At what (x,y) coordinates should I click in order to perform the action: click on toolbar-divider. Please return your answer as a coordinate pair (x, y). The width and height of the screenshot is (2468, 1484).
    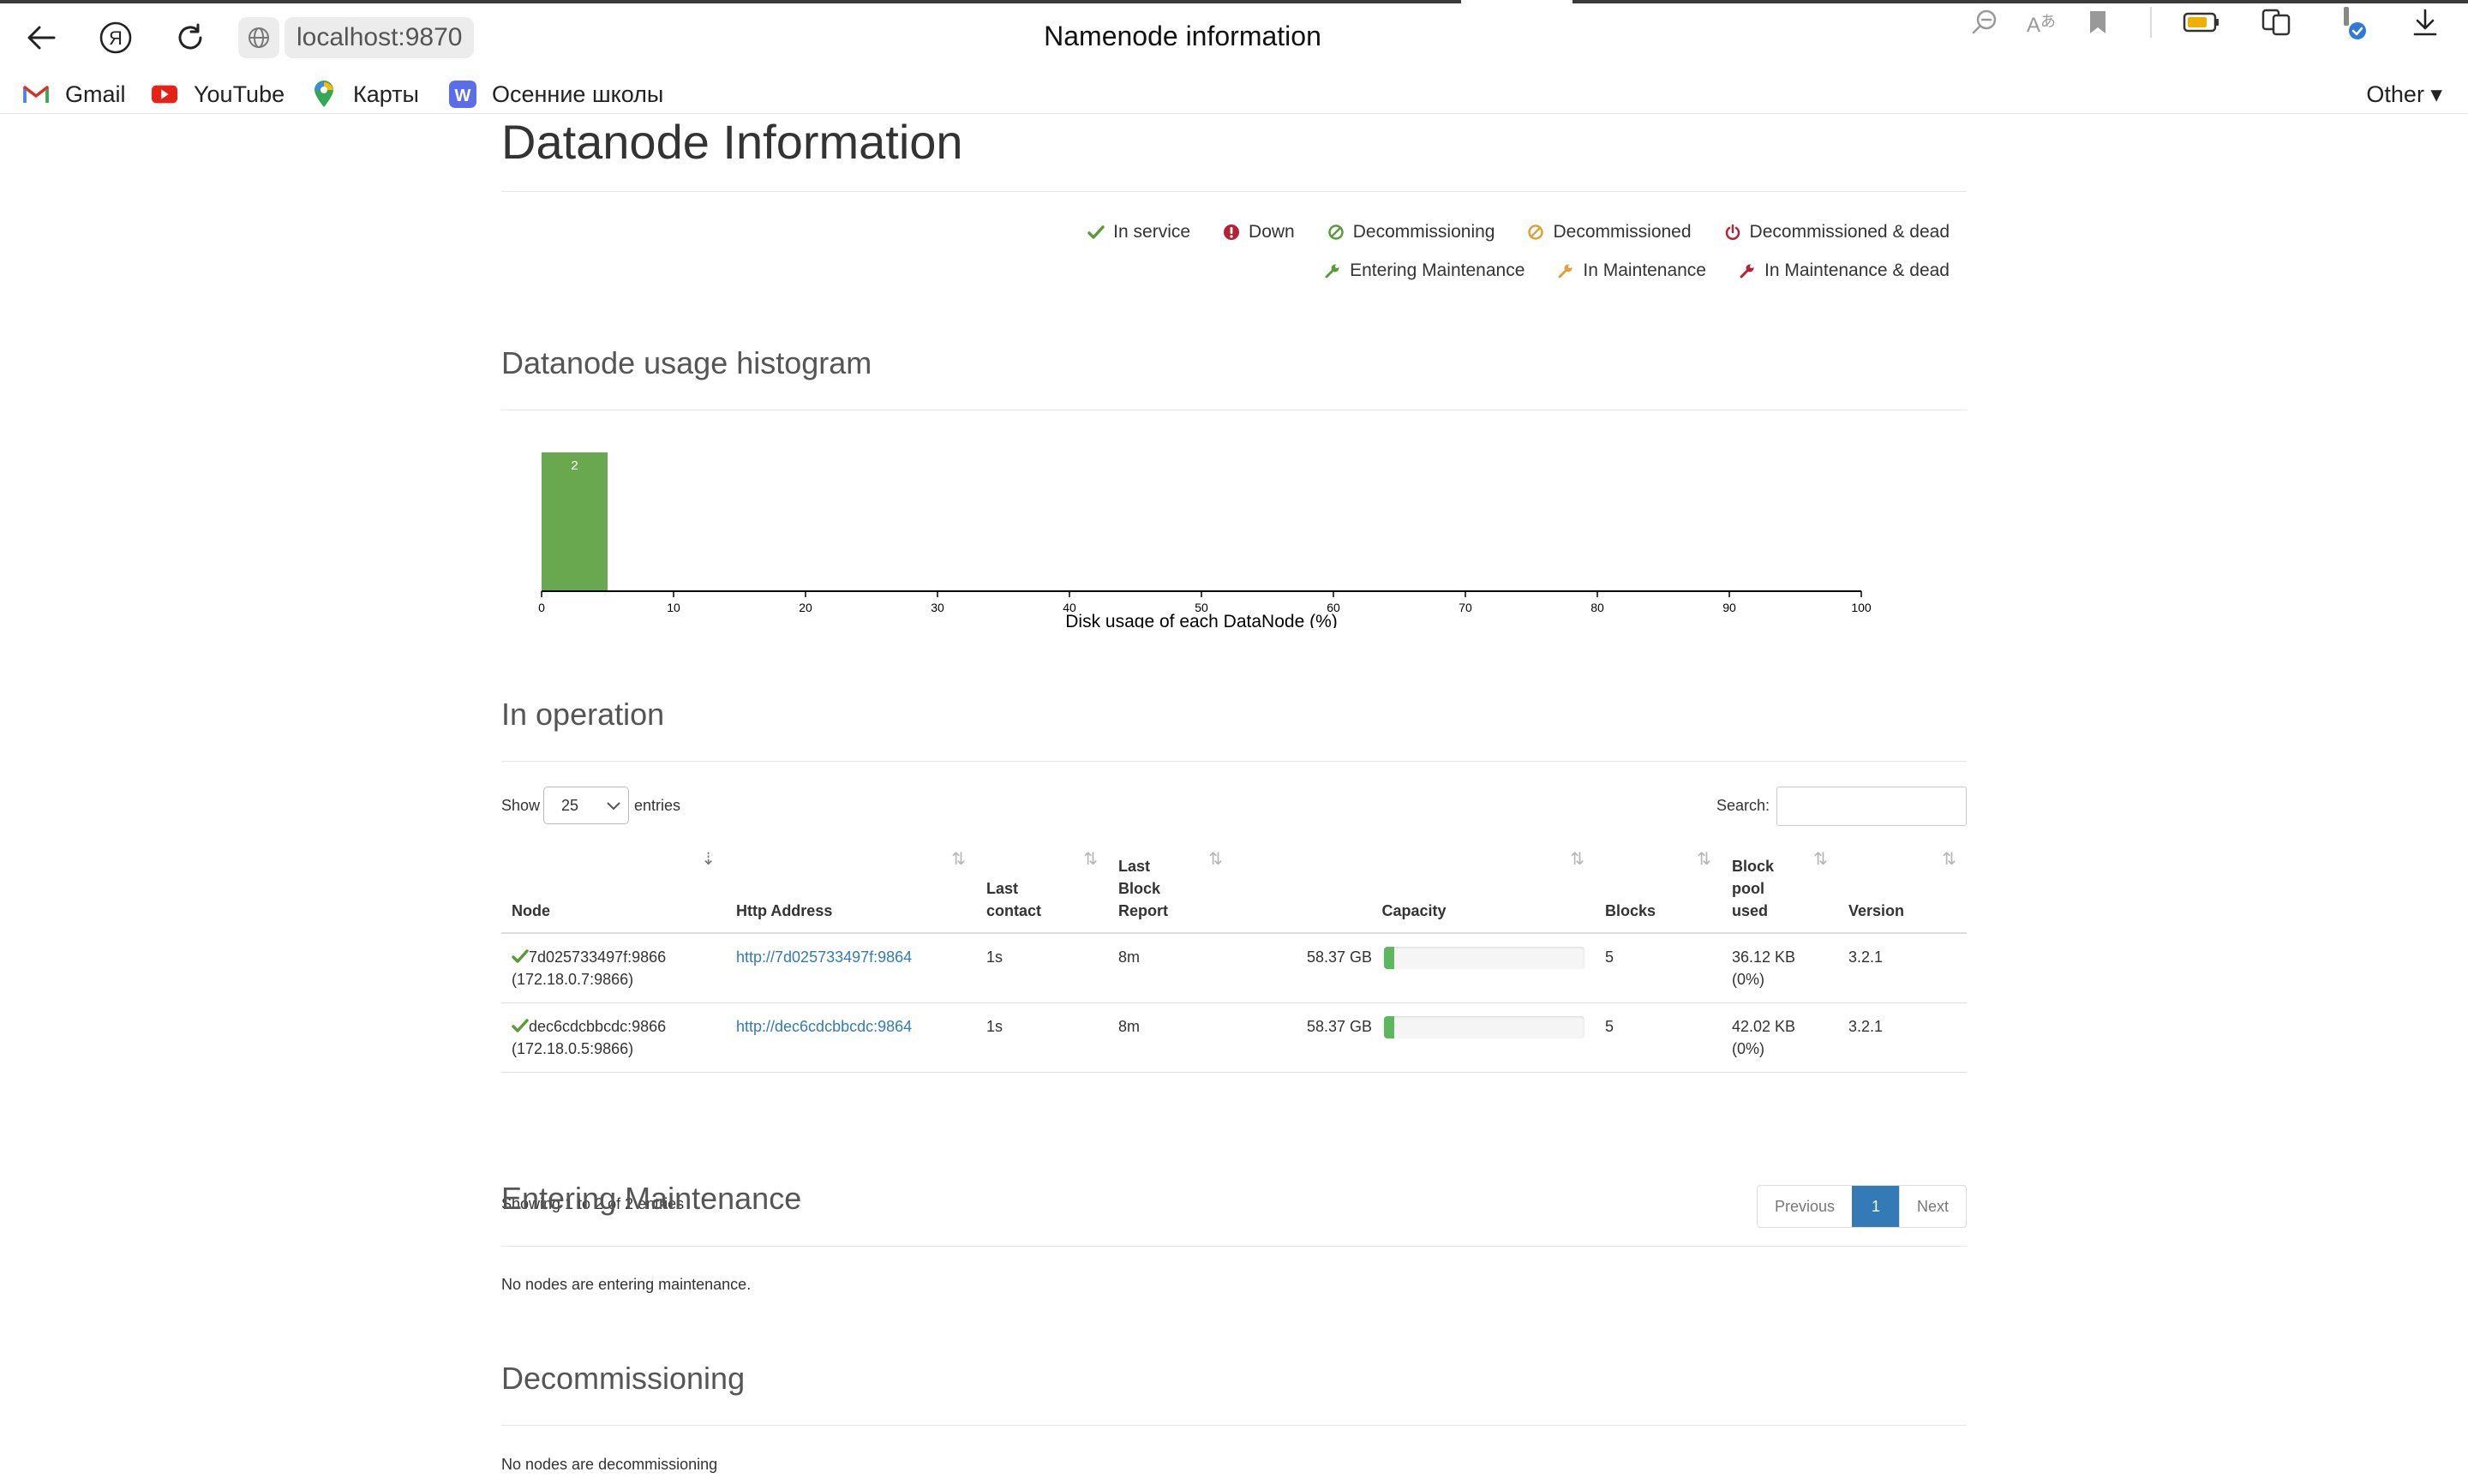
    Looking at the image, I should click on (2151, 23).